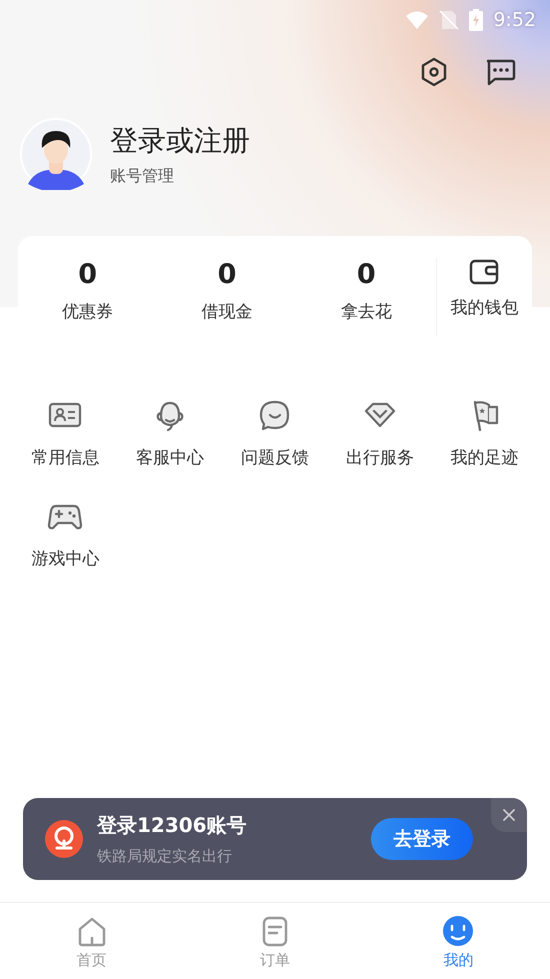 This screenshot has height=979, width=550. Describe the element at coordinates (484, 457) in the screenshot. I see `menu-label: 我的足迹` at that location.